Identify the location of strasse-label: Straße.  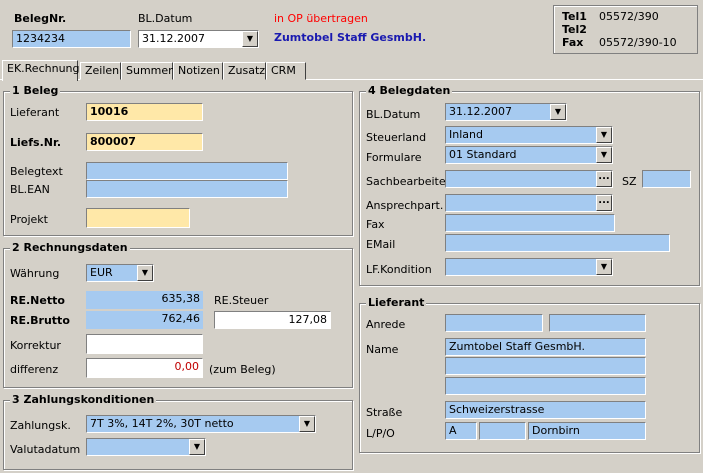
(384, 412).